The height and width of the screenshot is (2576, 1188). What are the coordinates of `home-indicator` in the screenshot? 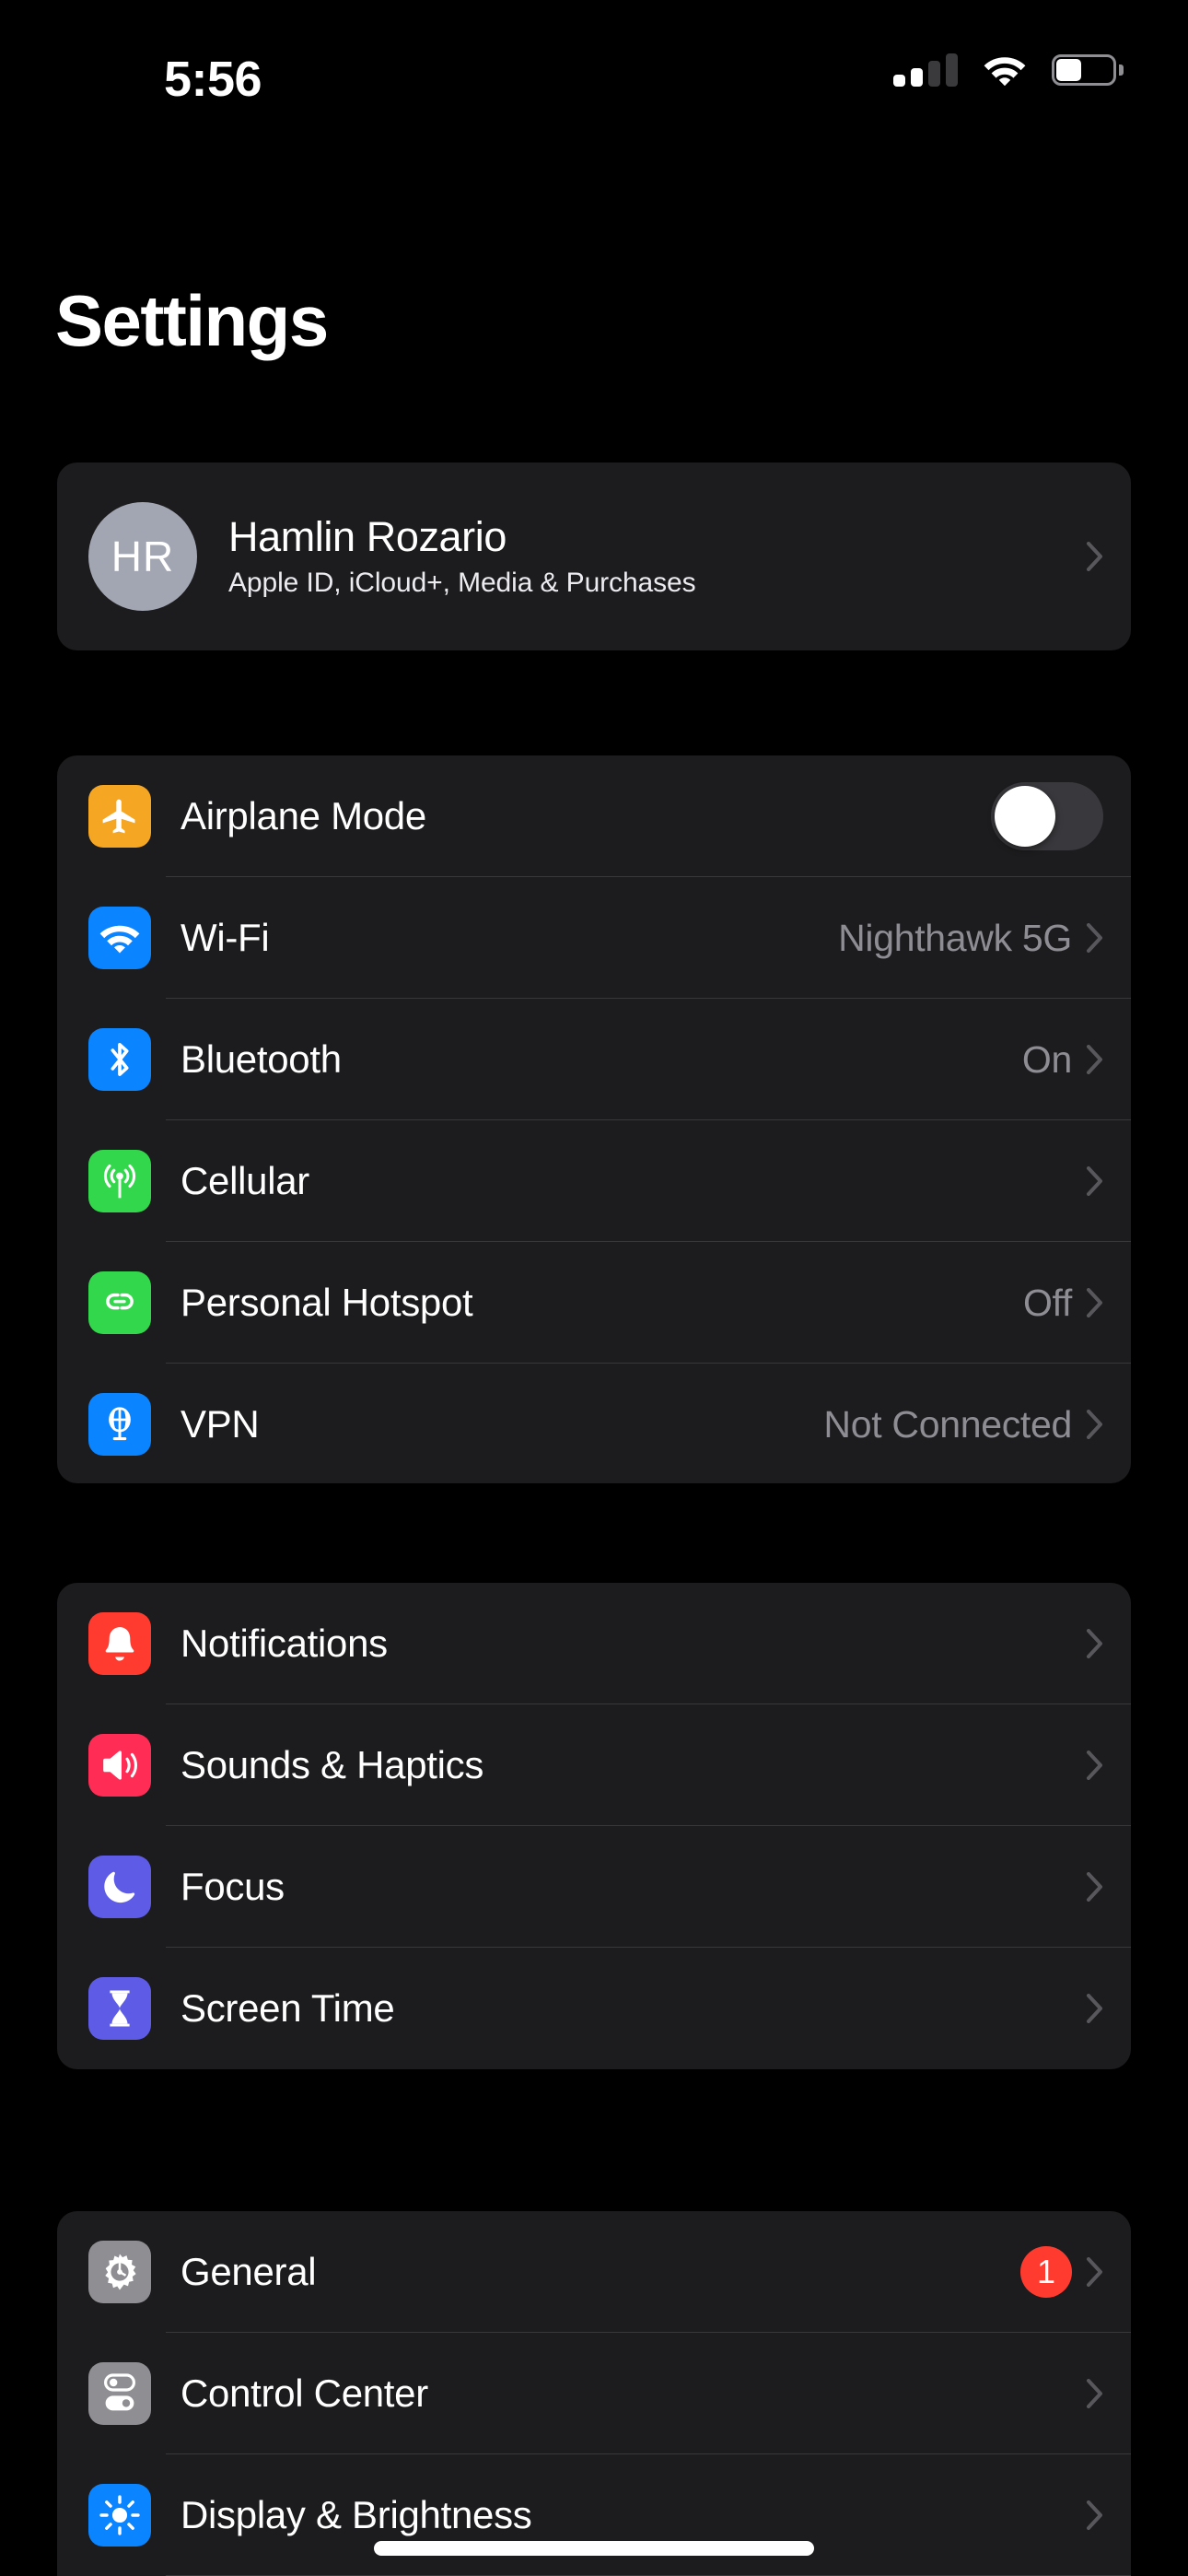 It's located at (594, 2548).